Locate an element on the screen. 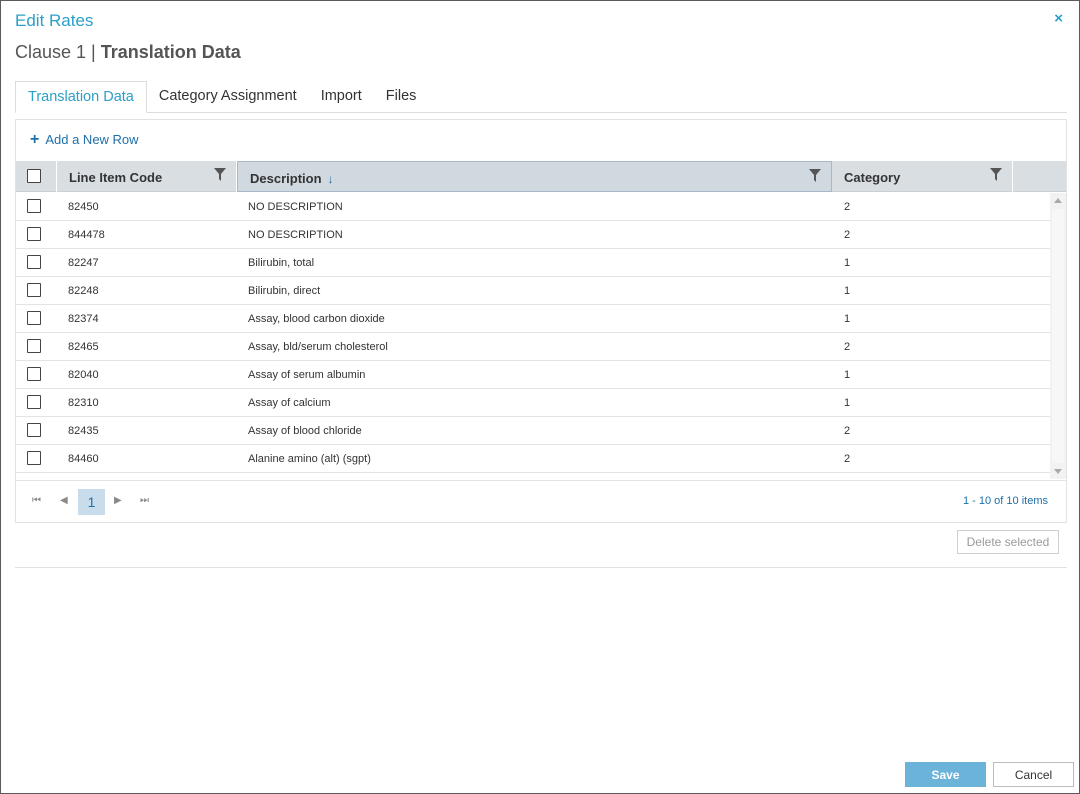 This screenshot has height=794, width=1080. cell-line-item-code: 82040 is located at coordinates (83, 375).